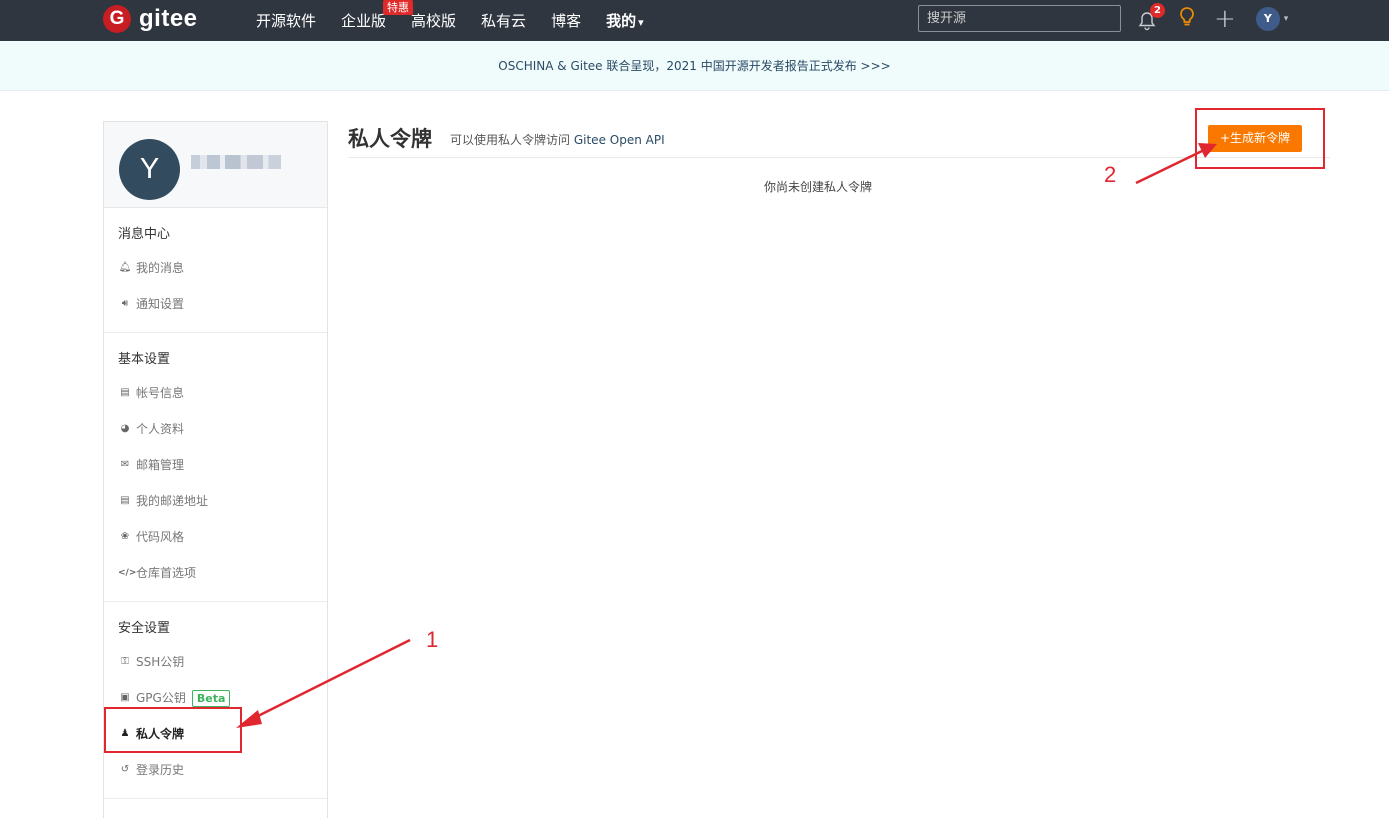 The height and width of the screenshot is (819, 1389). I want to click on nav-item-mine: 我的 ▾, so click(625, 20).